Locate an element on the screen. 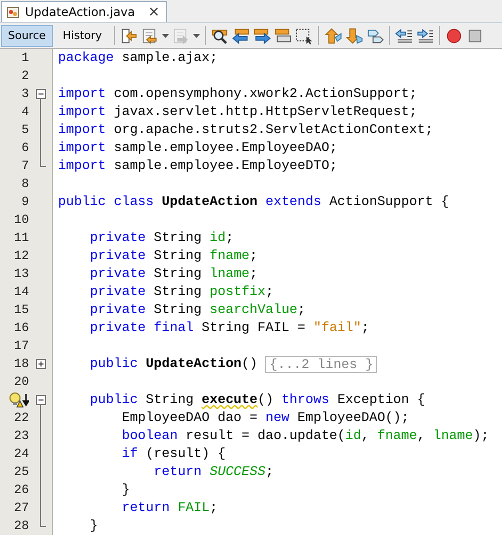 This screenshot has width=502, height=536. code-line: public UpdateAction() is located at coordinates (173, 364).